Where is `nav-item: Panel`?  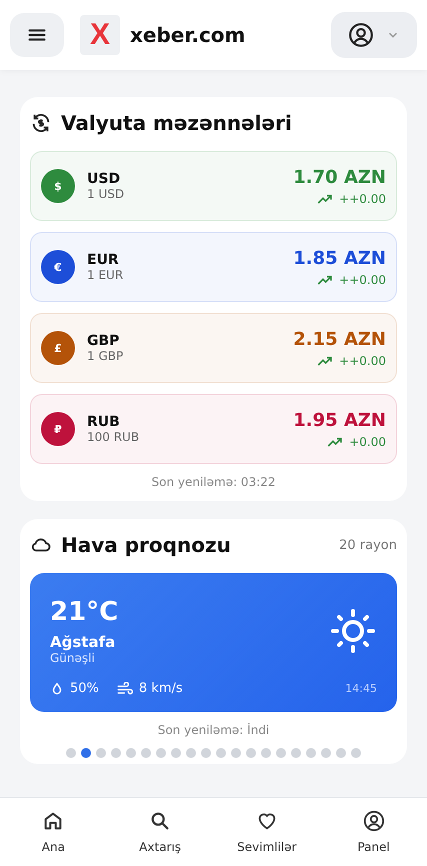 nav-item: Panel is located at coordinates (373, 832).